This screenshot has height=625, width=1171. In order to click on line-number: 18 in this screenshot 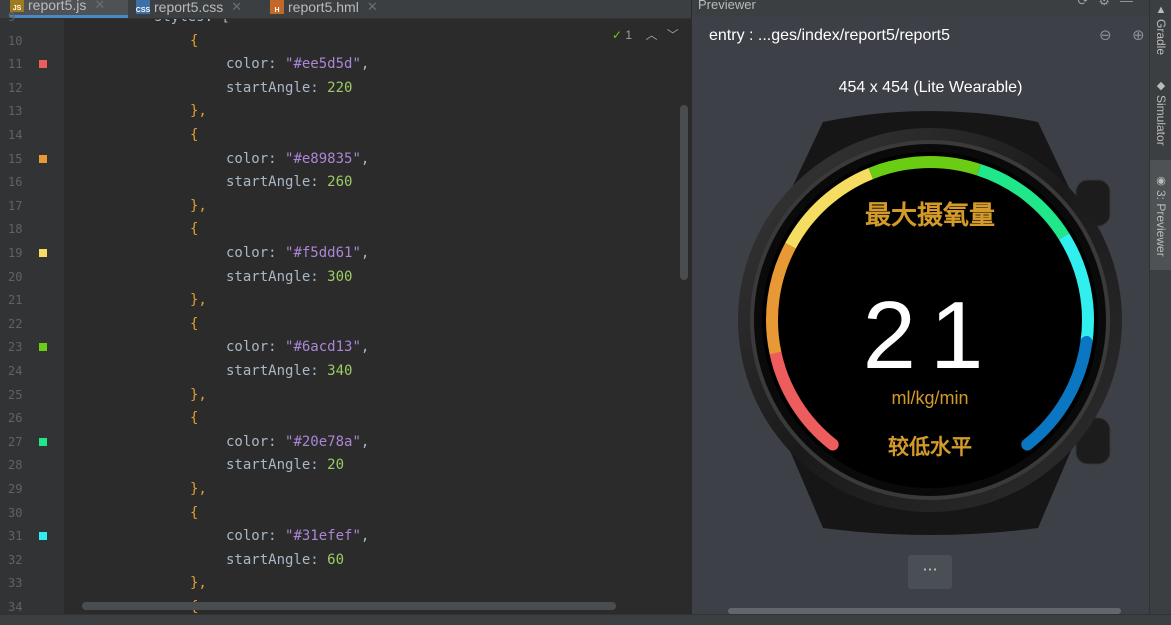, I will do `click(15, 229)`.